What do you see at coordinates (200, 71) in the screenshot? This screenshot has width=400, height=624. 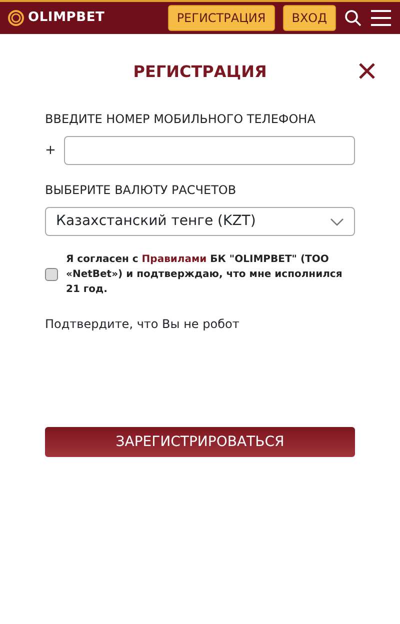 I see `form-title: РЕГИСТРАЦИЯ` at bounding box center [200, 71].